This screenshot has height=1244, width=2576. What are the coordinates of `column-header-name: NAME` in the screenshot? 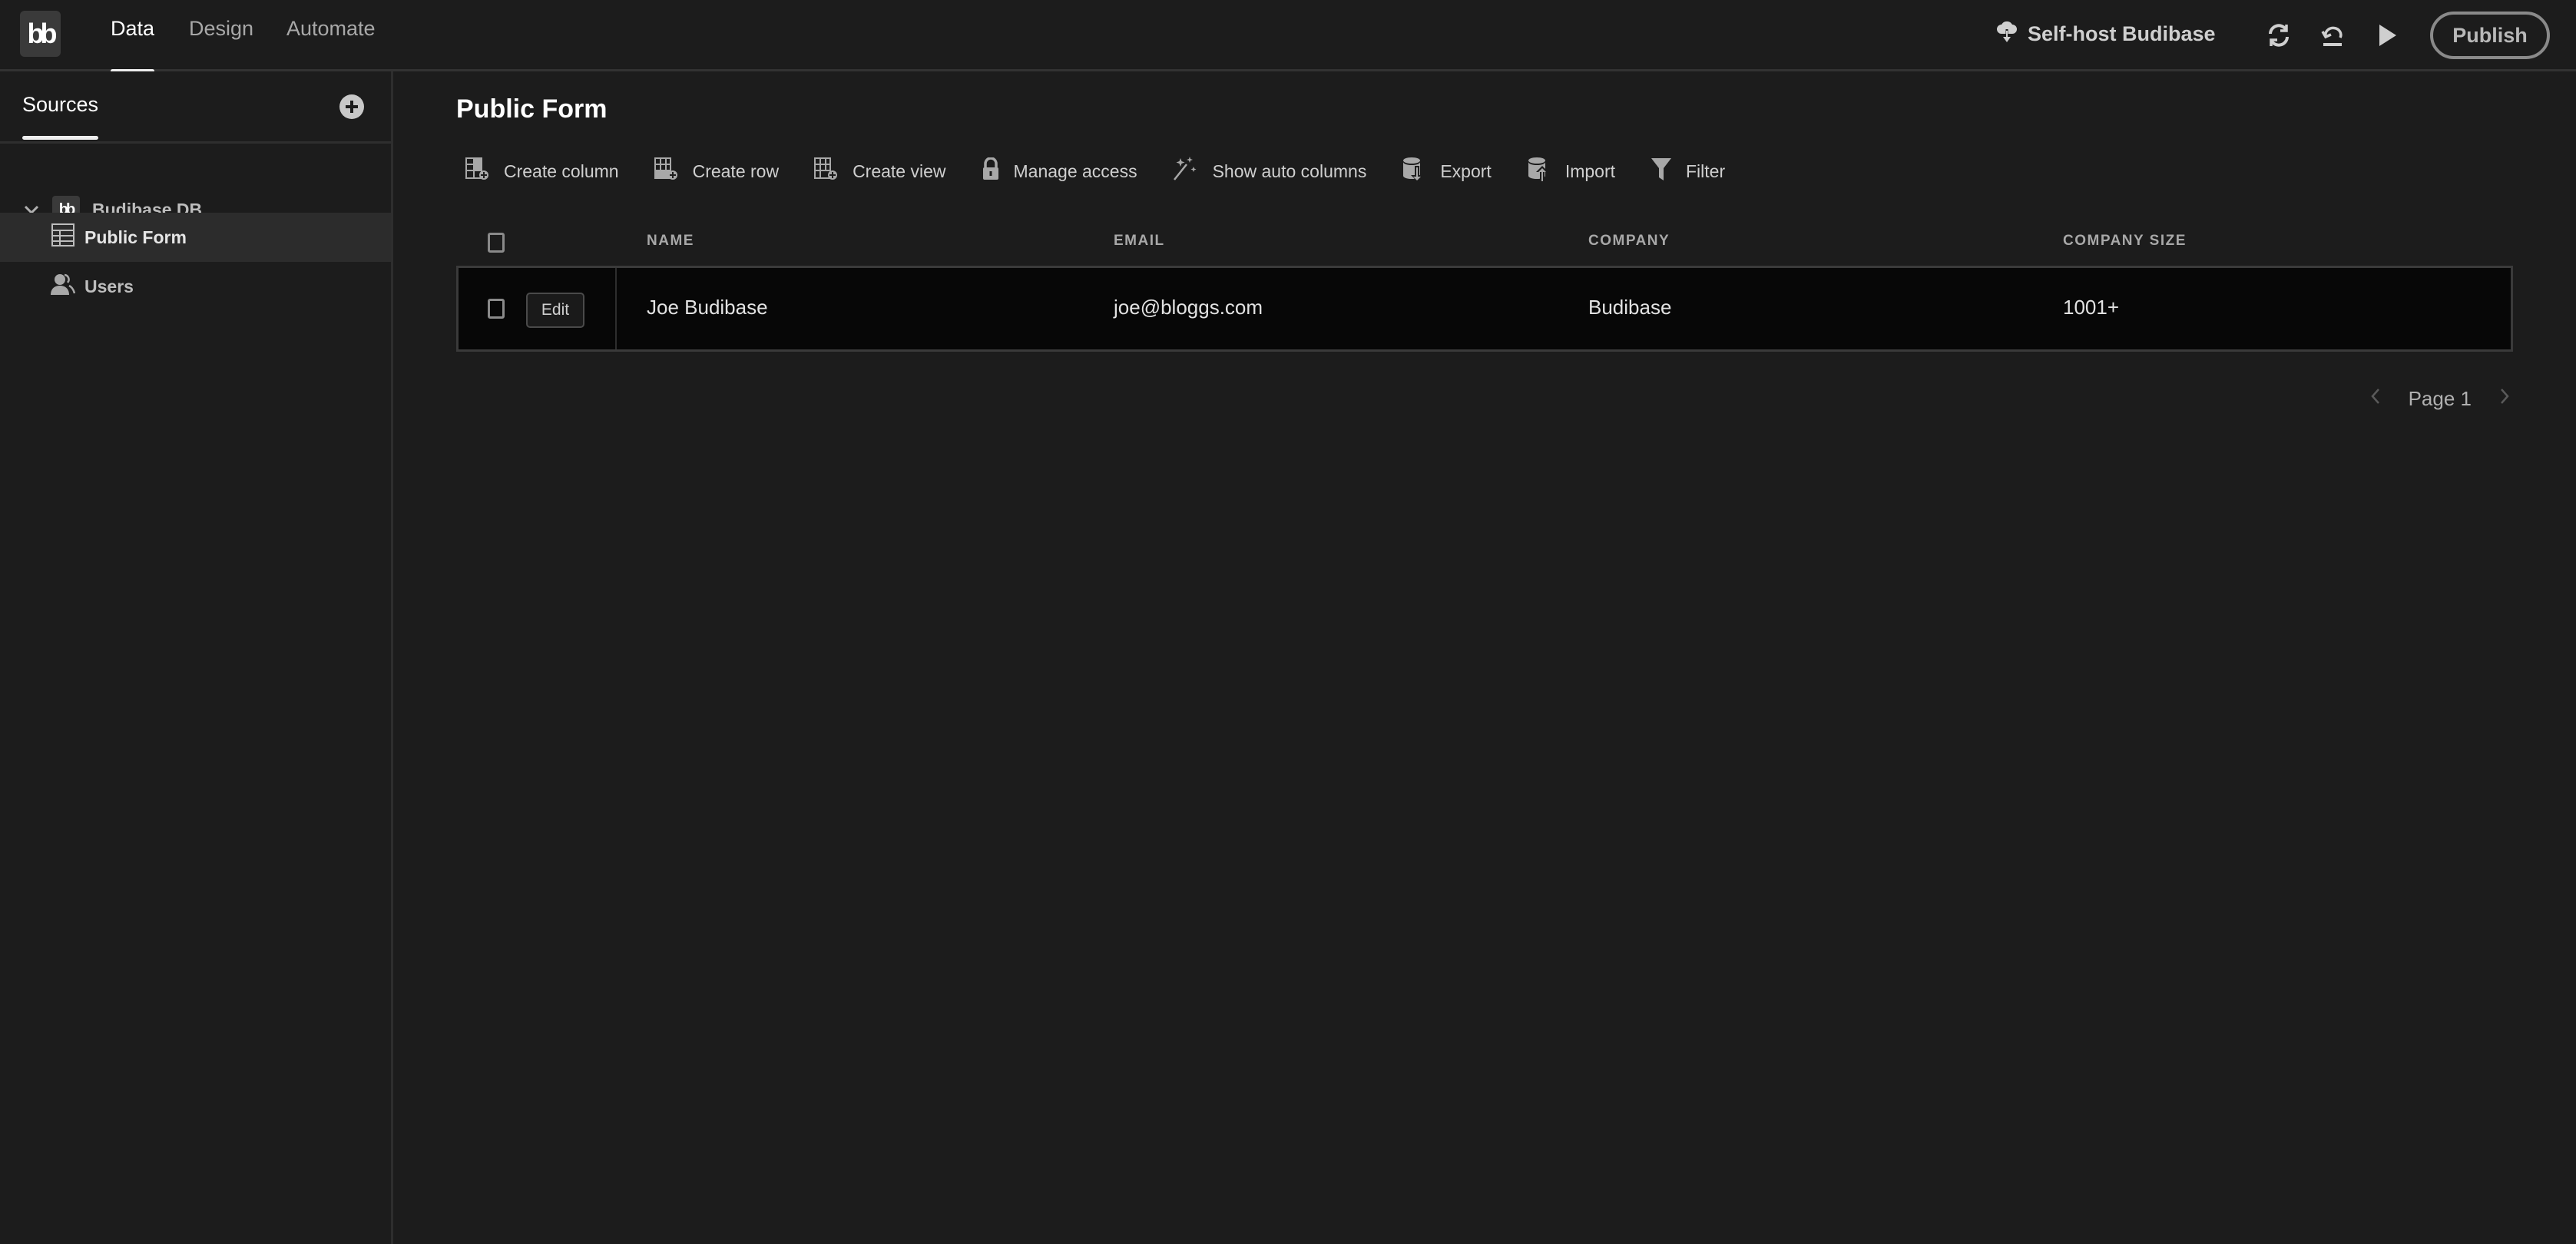 It's located at (670, 242).